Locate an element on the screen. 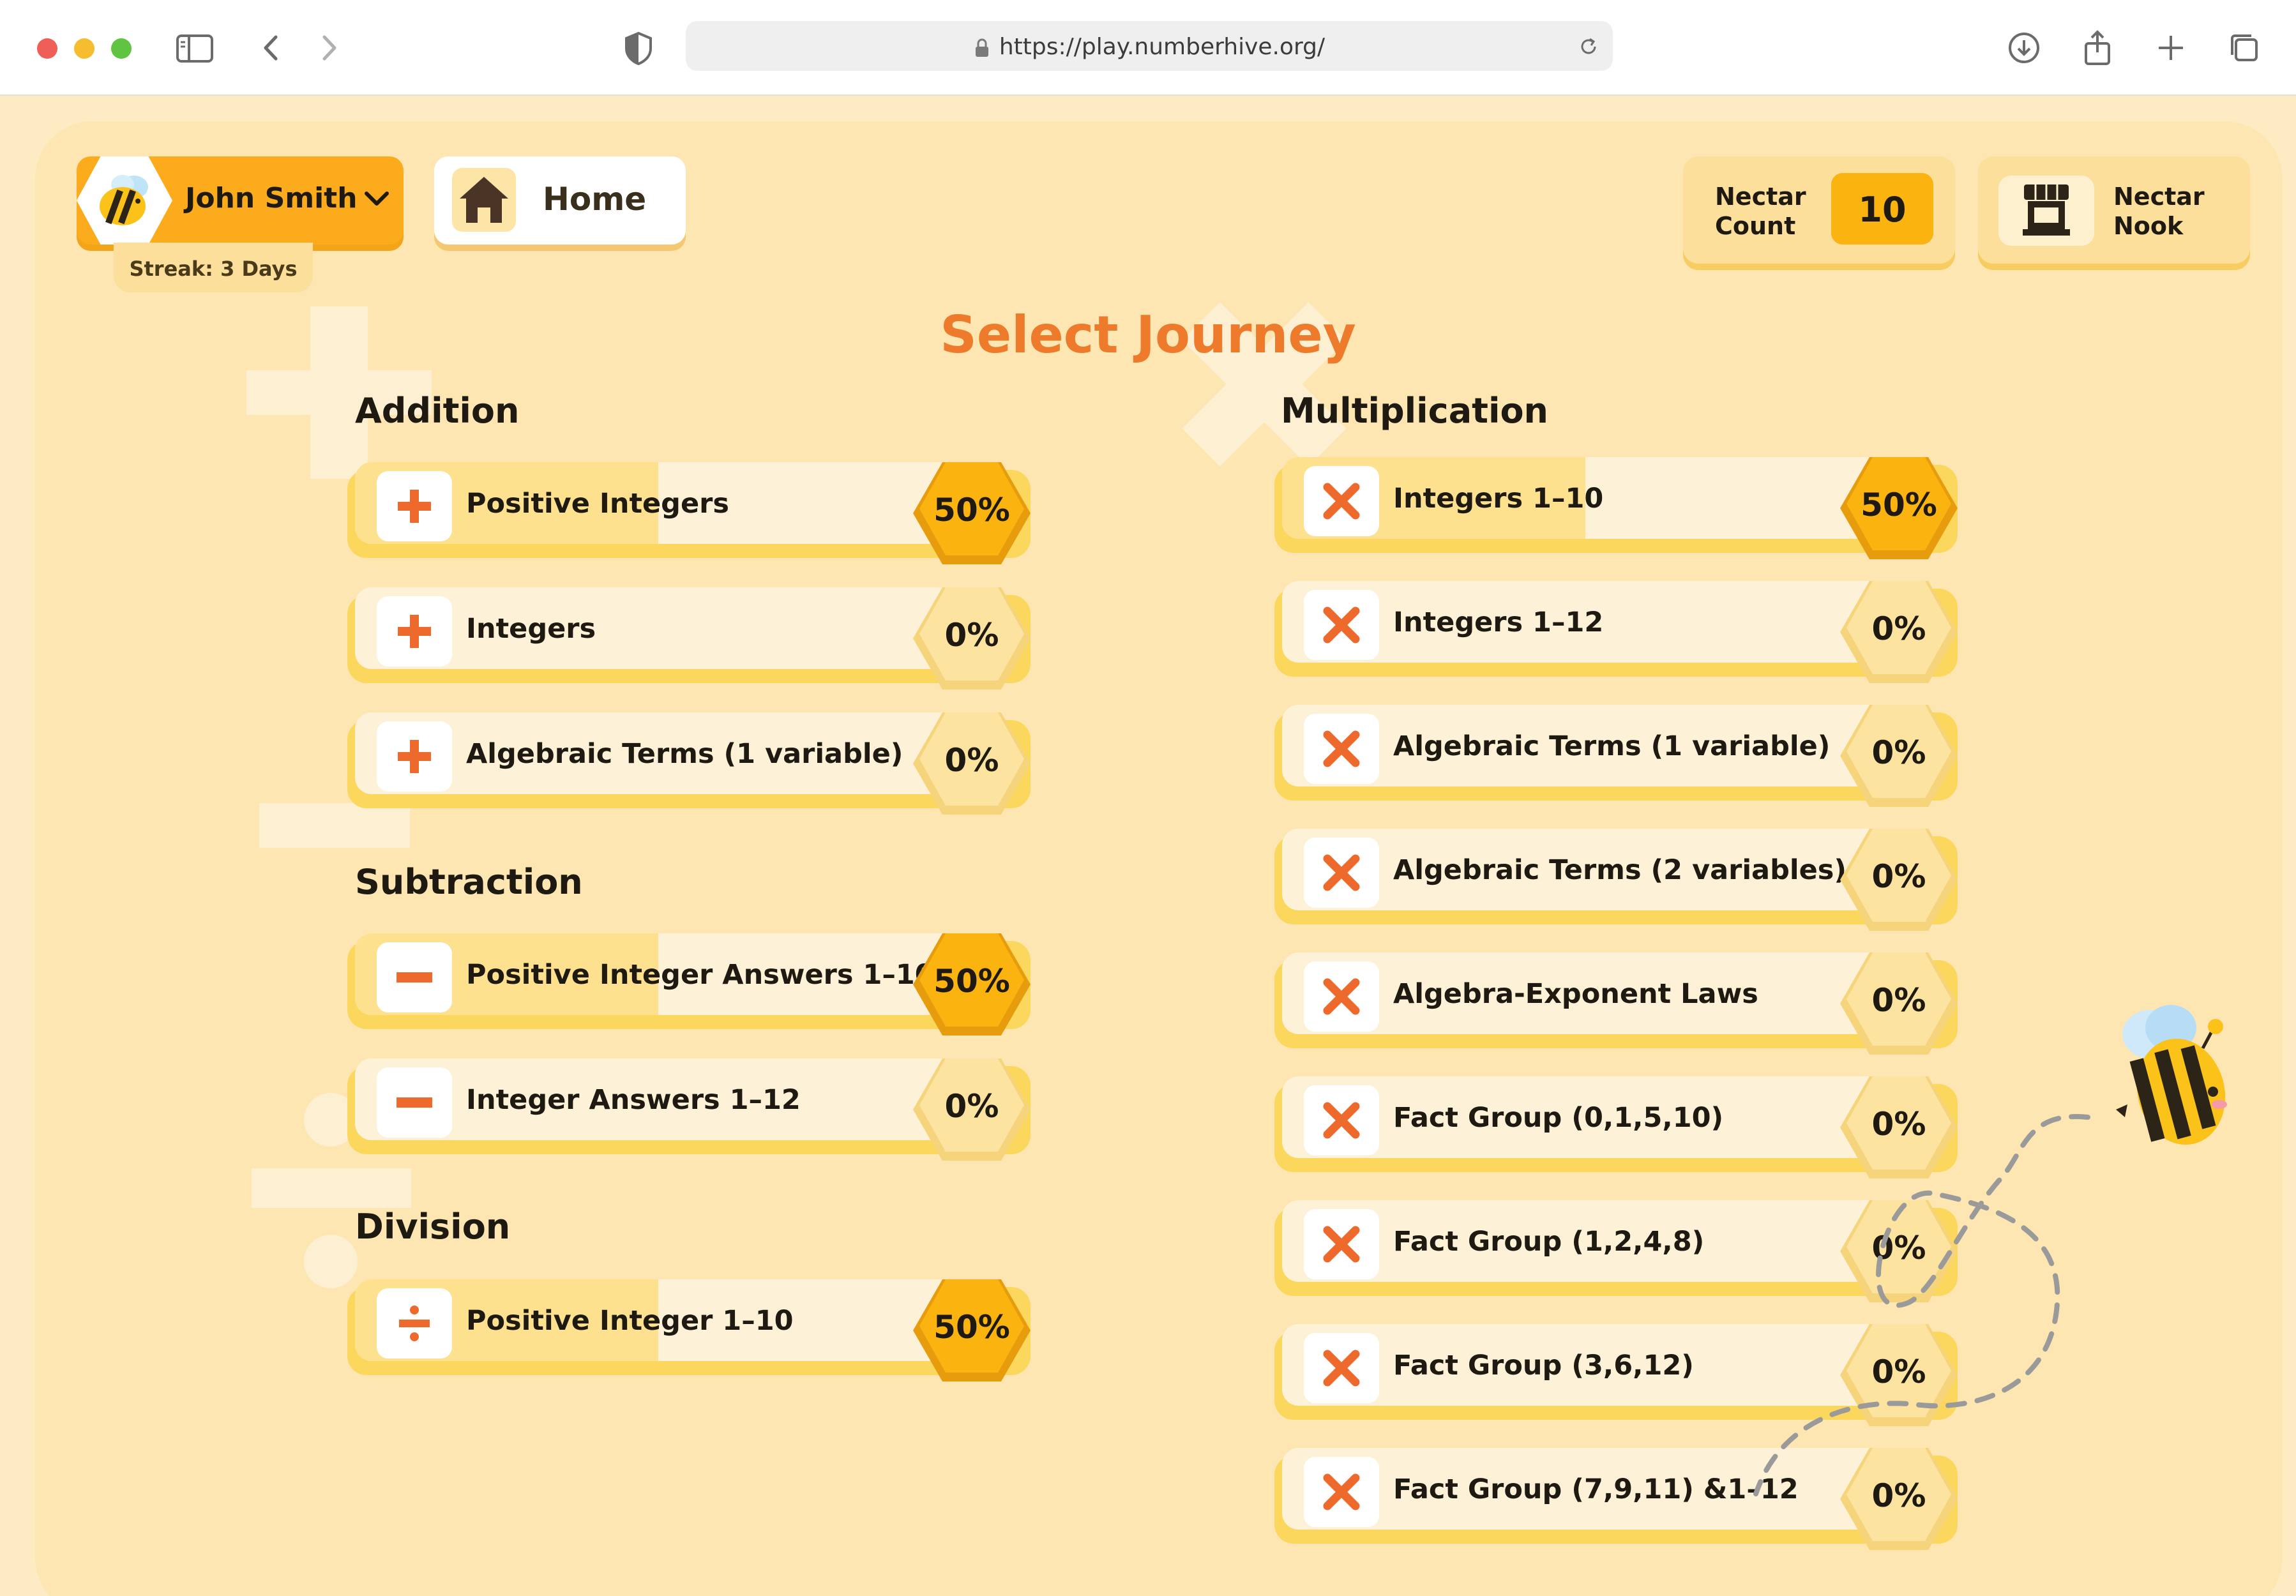 The height and width of the screenshot is (1596, 2296). sidebar-toggle-icon is located at coordinates (194, 48).